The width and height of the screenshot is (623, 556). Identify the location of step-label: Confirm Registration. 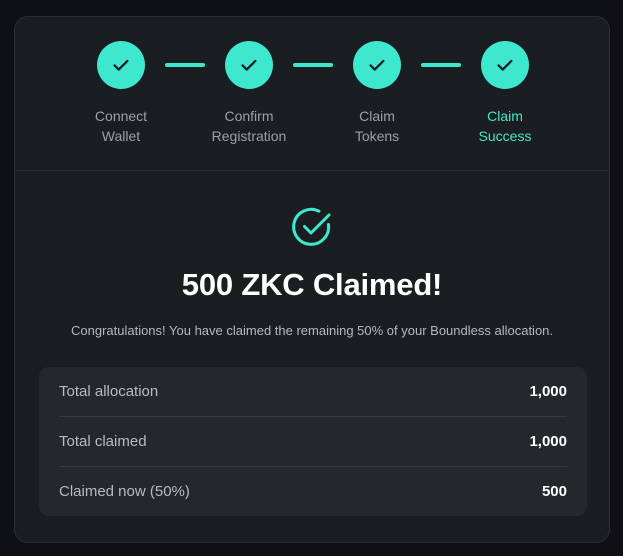
(249, 126).